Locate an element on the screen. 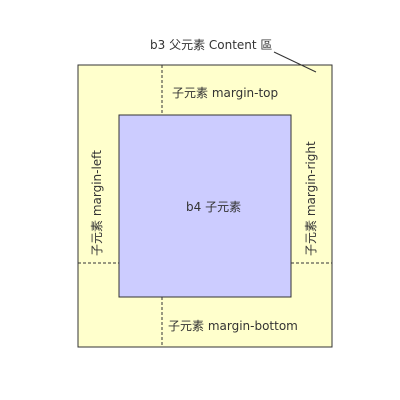 The image size is (400, 400). parent-caption: b3 父元素 Content 區 is located at coordinates (211, 45).